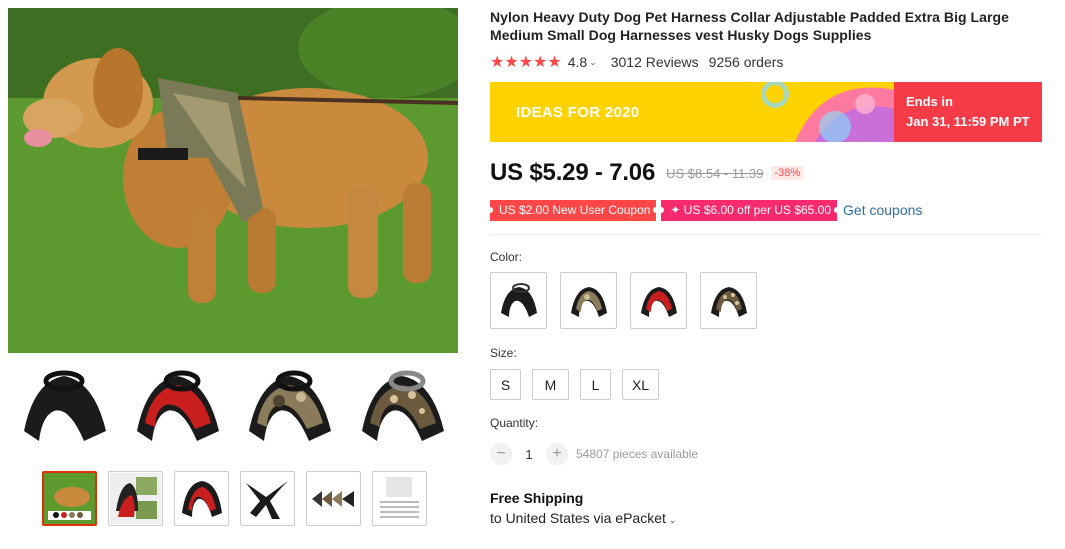  Describe the element at coordinates (968, 121) in the screenshot. I see `promo-ends-date: Jan 31, 11:59 PM PT` at that location.